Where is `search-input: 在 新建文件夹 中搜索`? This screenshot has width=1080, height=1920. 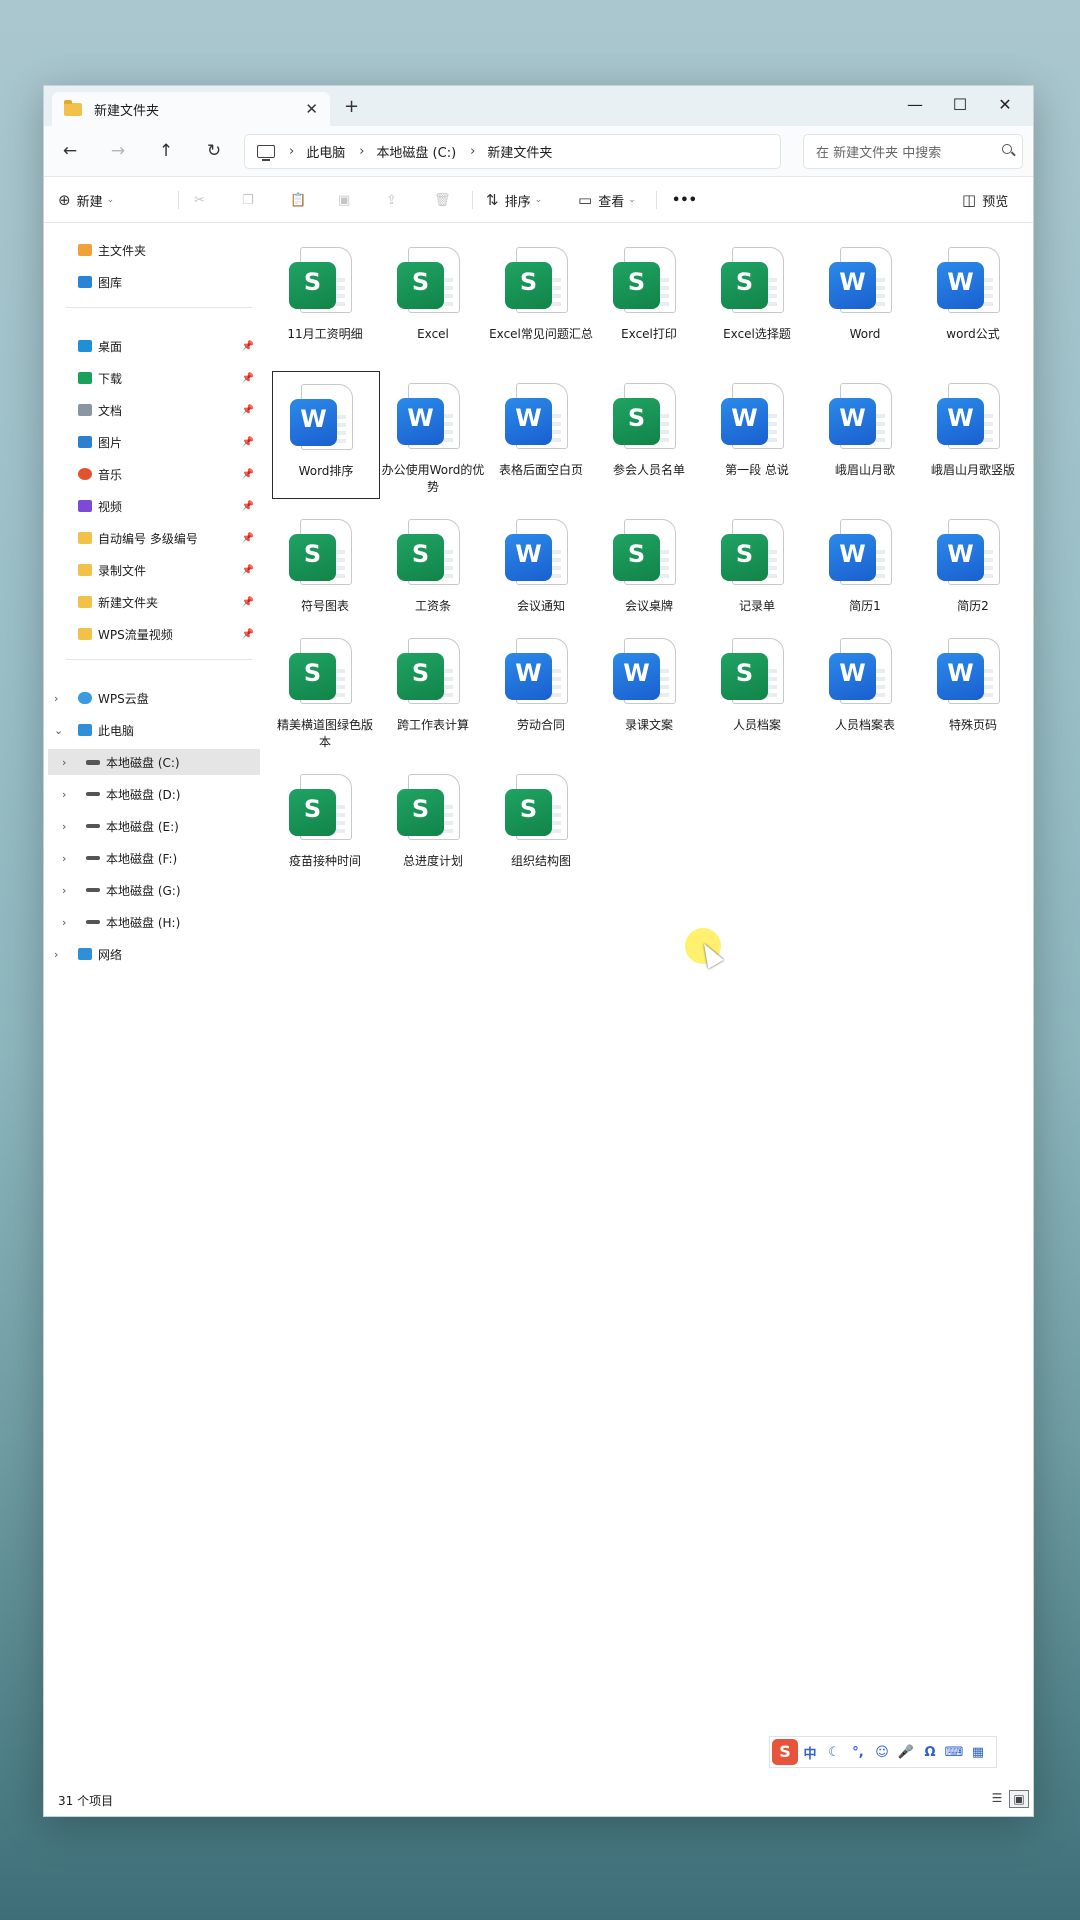 search-input: 在 新建文件夹 中搜索 is located at coordinates (913, 151).